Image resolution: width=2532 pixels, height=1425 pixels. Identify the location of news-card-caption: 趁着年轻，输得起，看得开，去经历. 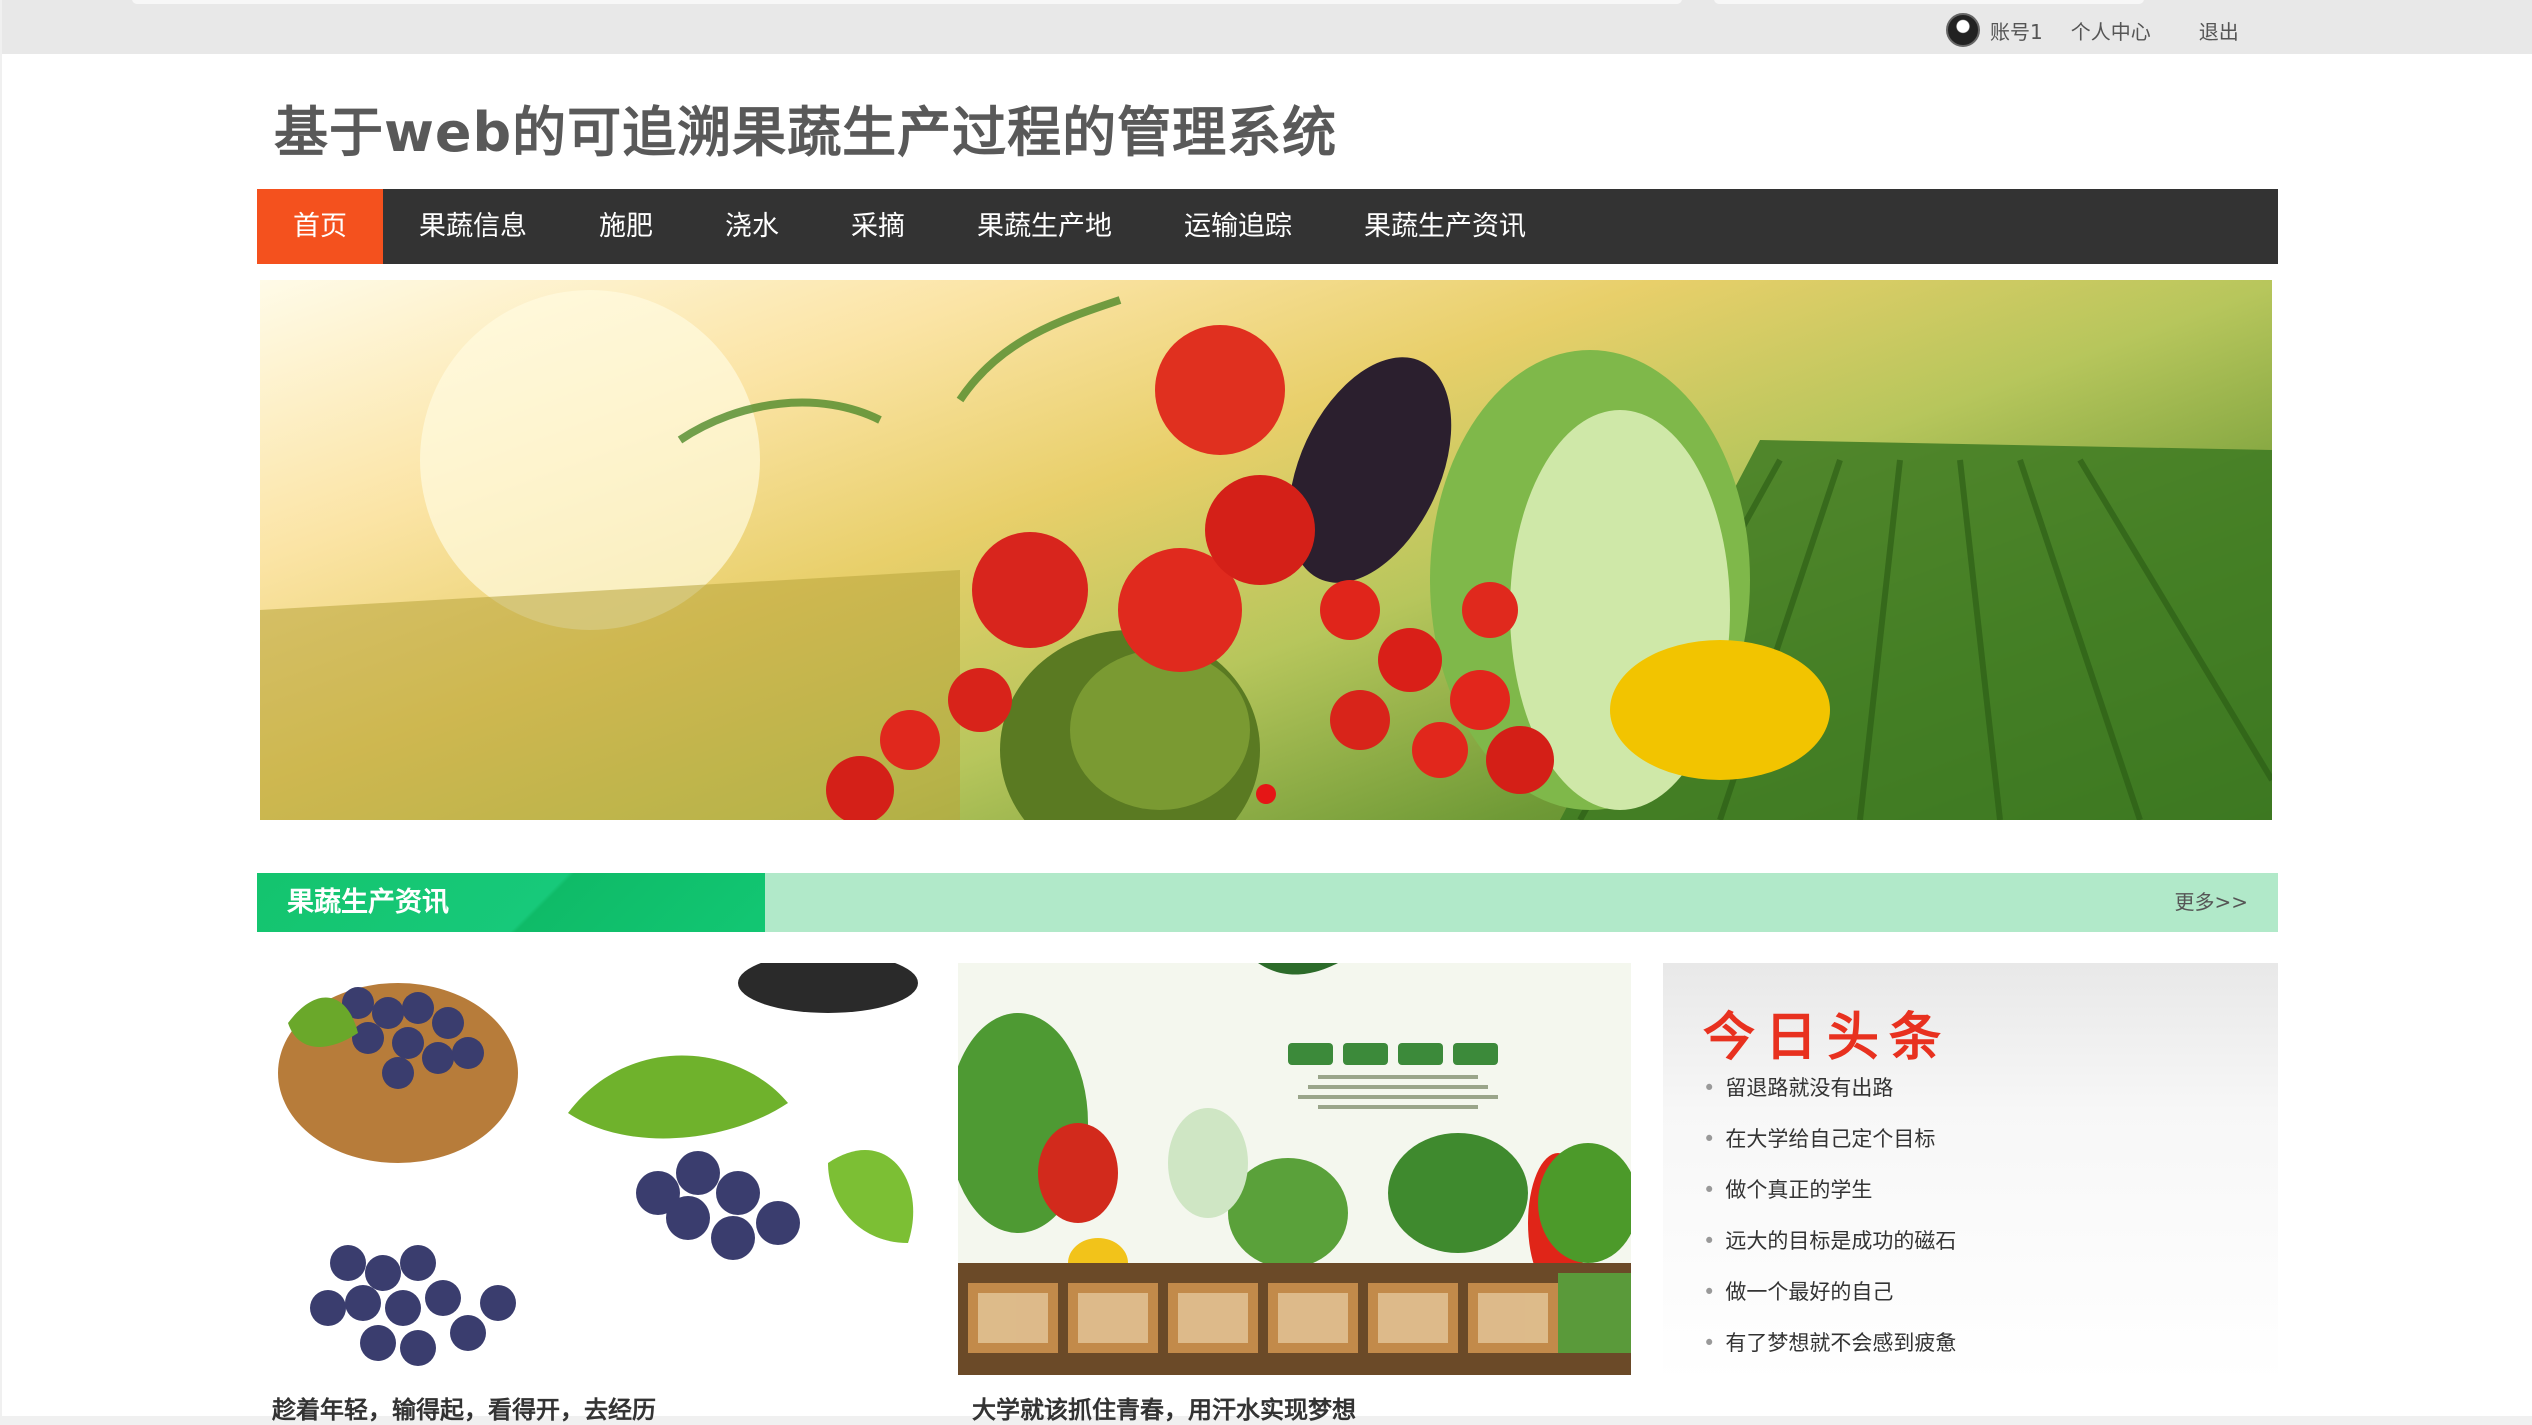
(464, 1407).